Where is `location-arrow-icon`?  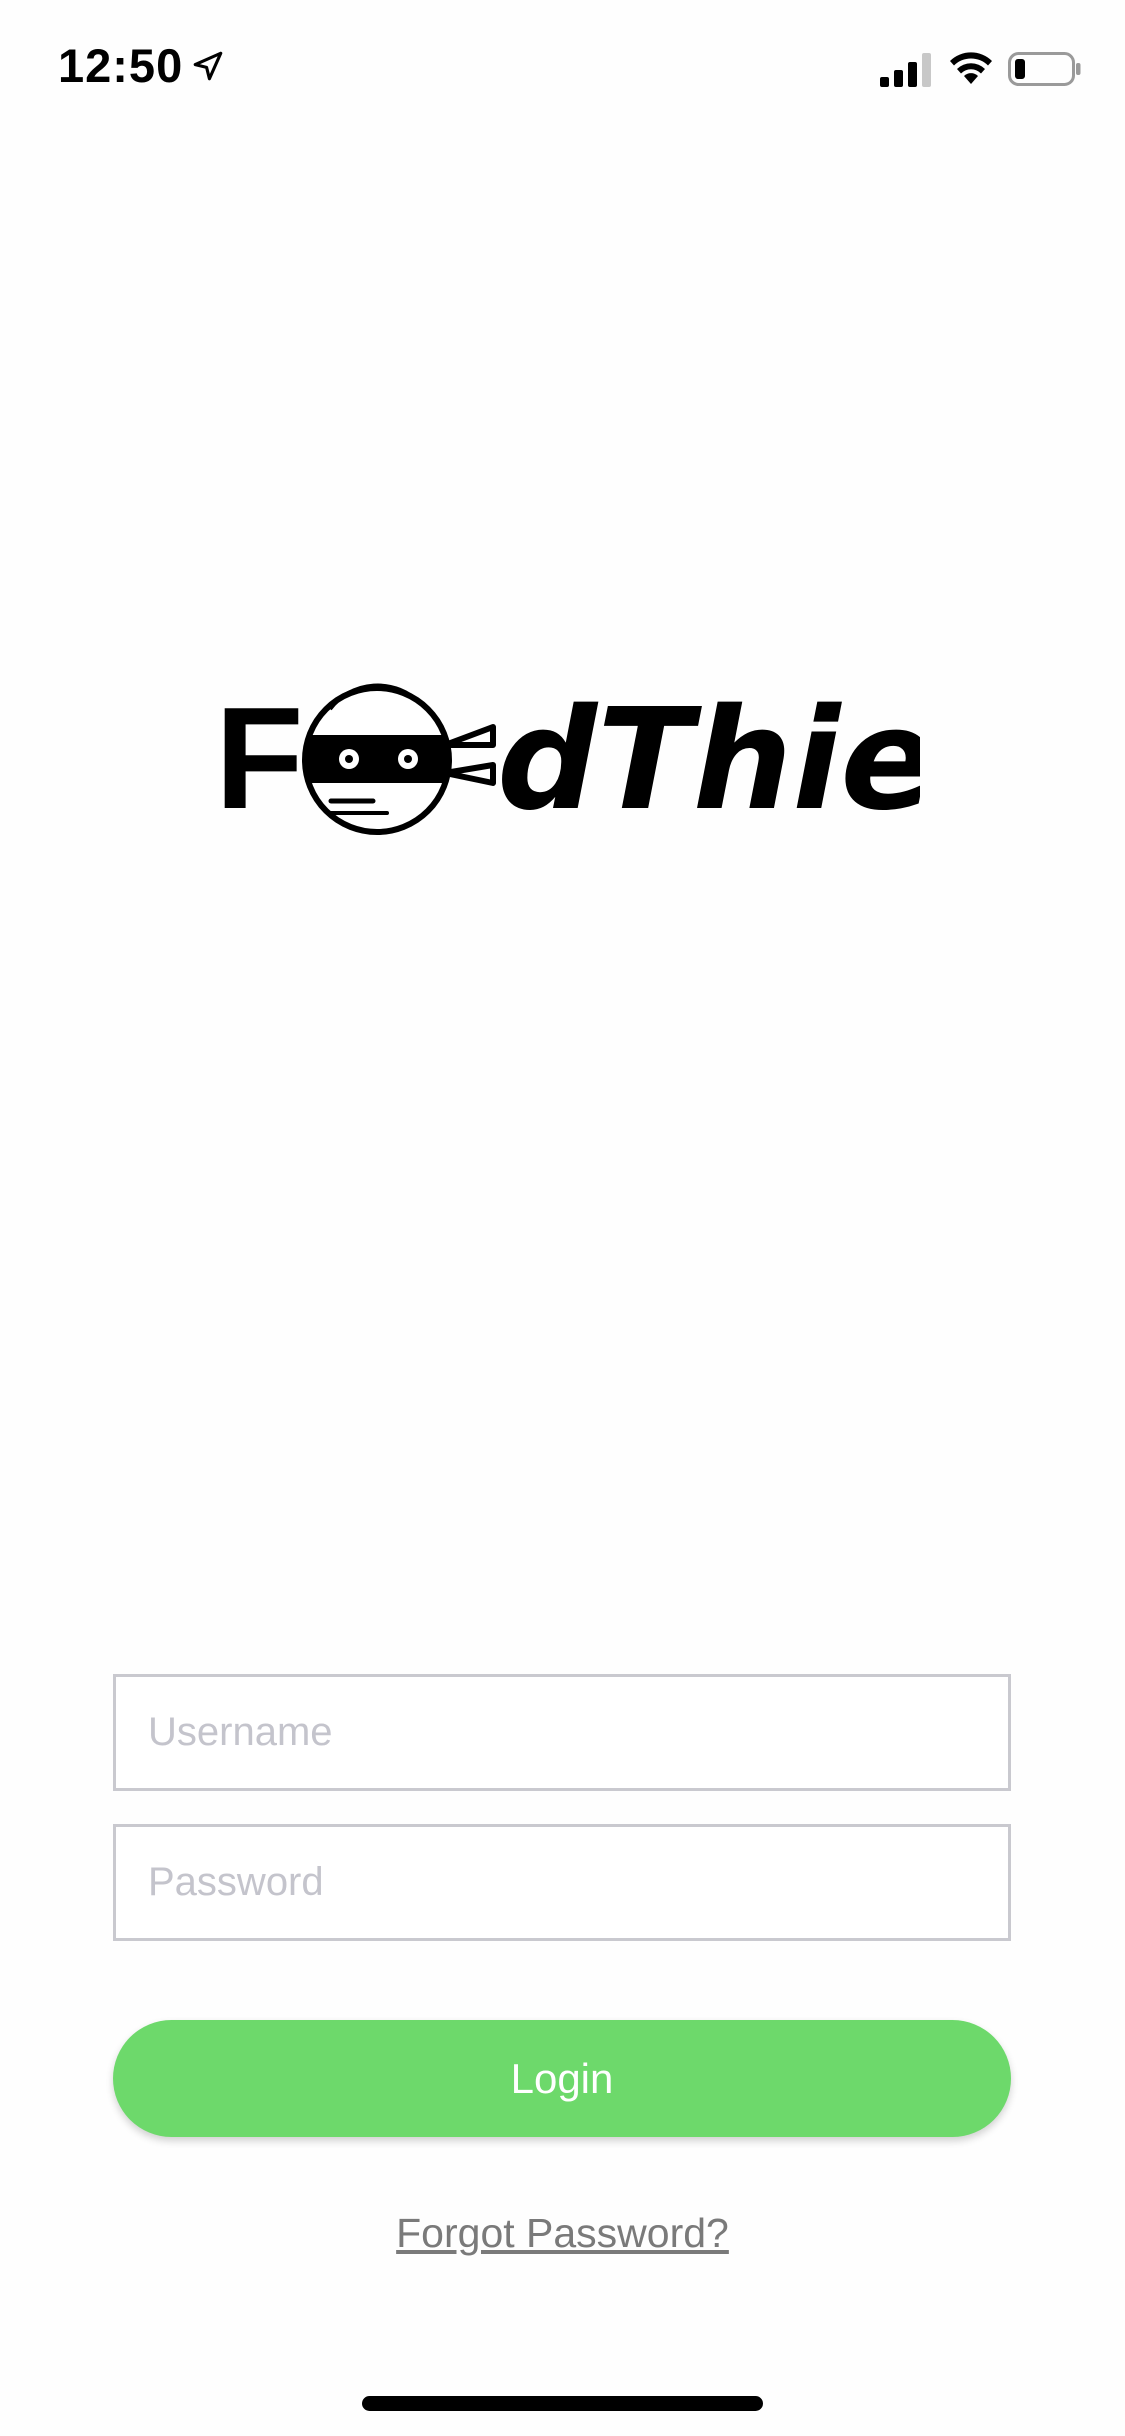 location-arrow-icon is located at coordinates (208, 65).